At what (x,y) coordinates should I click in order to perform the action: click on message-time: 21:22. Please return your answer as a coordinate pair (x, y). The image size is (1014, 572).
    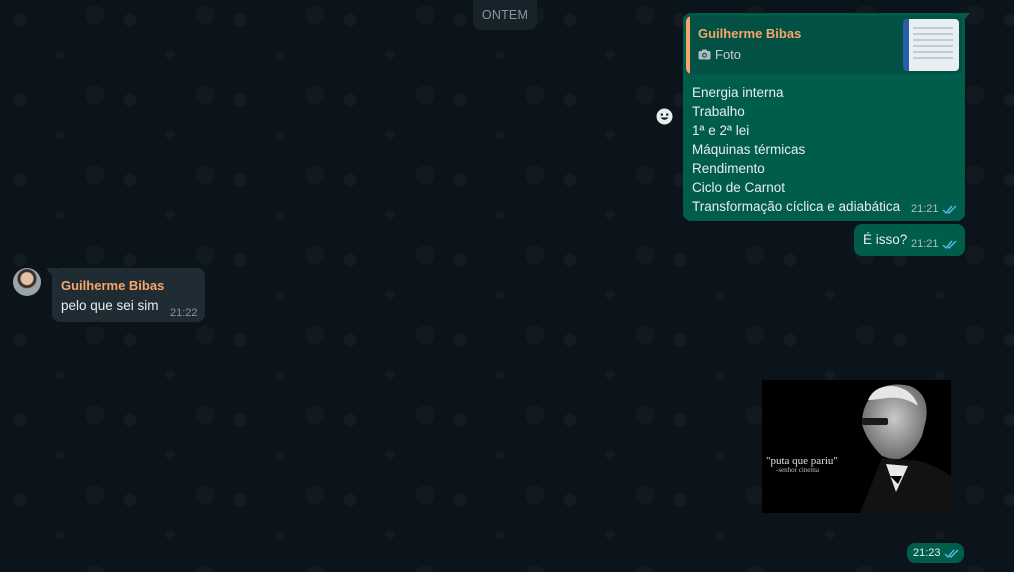
    Looking at the image, I should click on (184, 313).